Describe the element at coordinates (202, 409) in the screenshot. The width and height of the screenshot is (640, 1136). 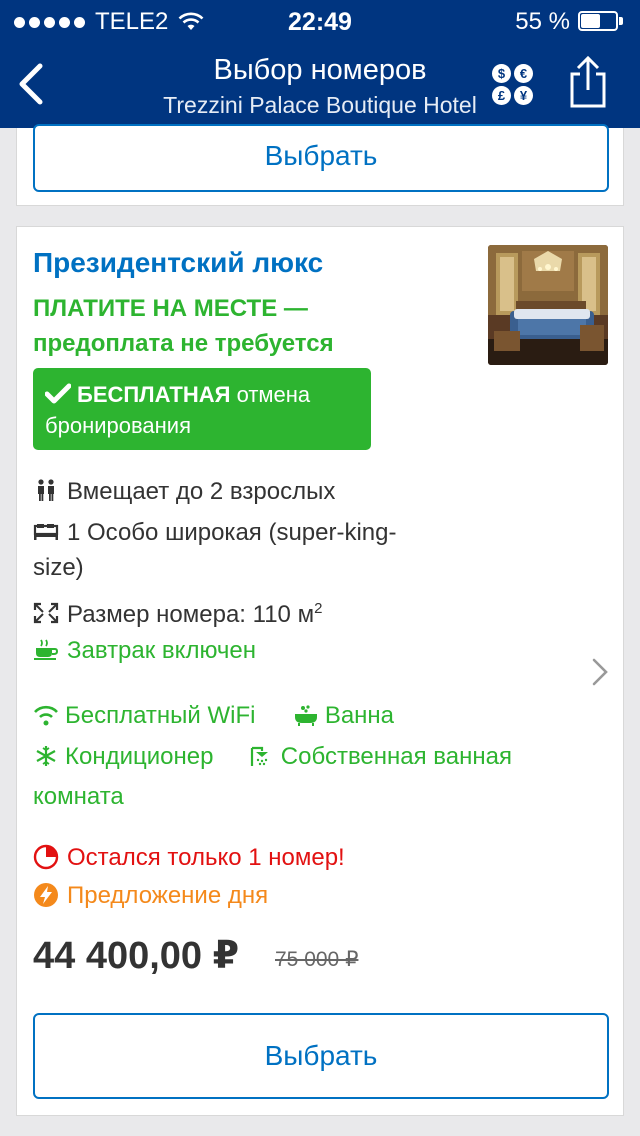
I see `free-cancellation-badge: БЕСПЛАТНАЯ отмена бронирования` at that location.